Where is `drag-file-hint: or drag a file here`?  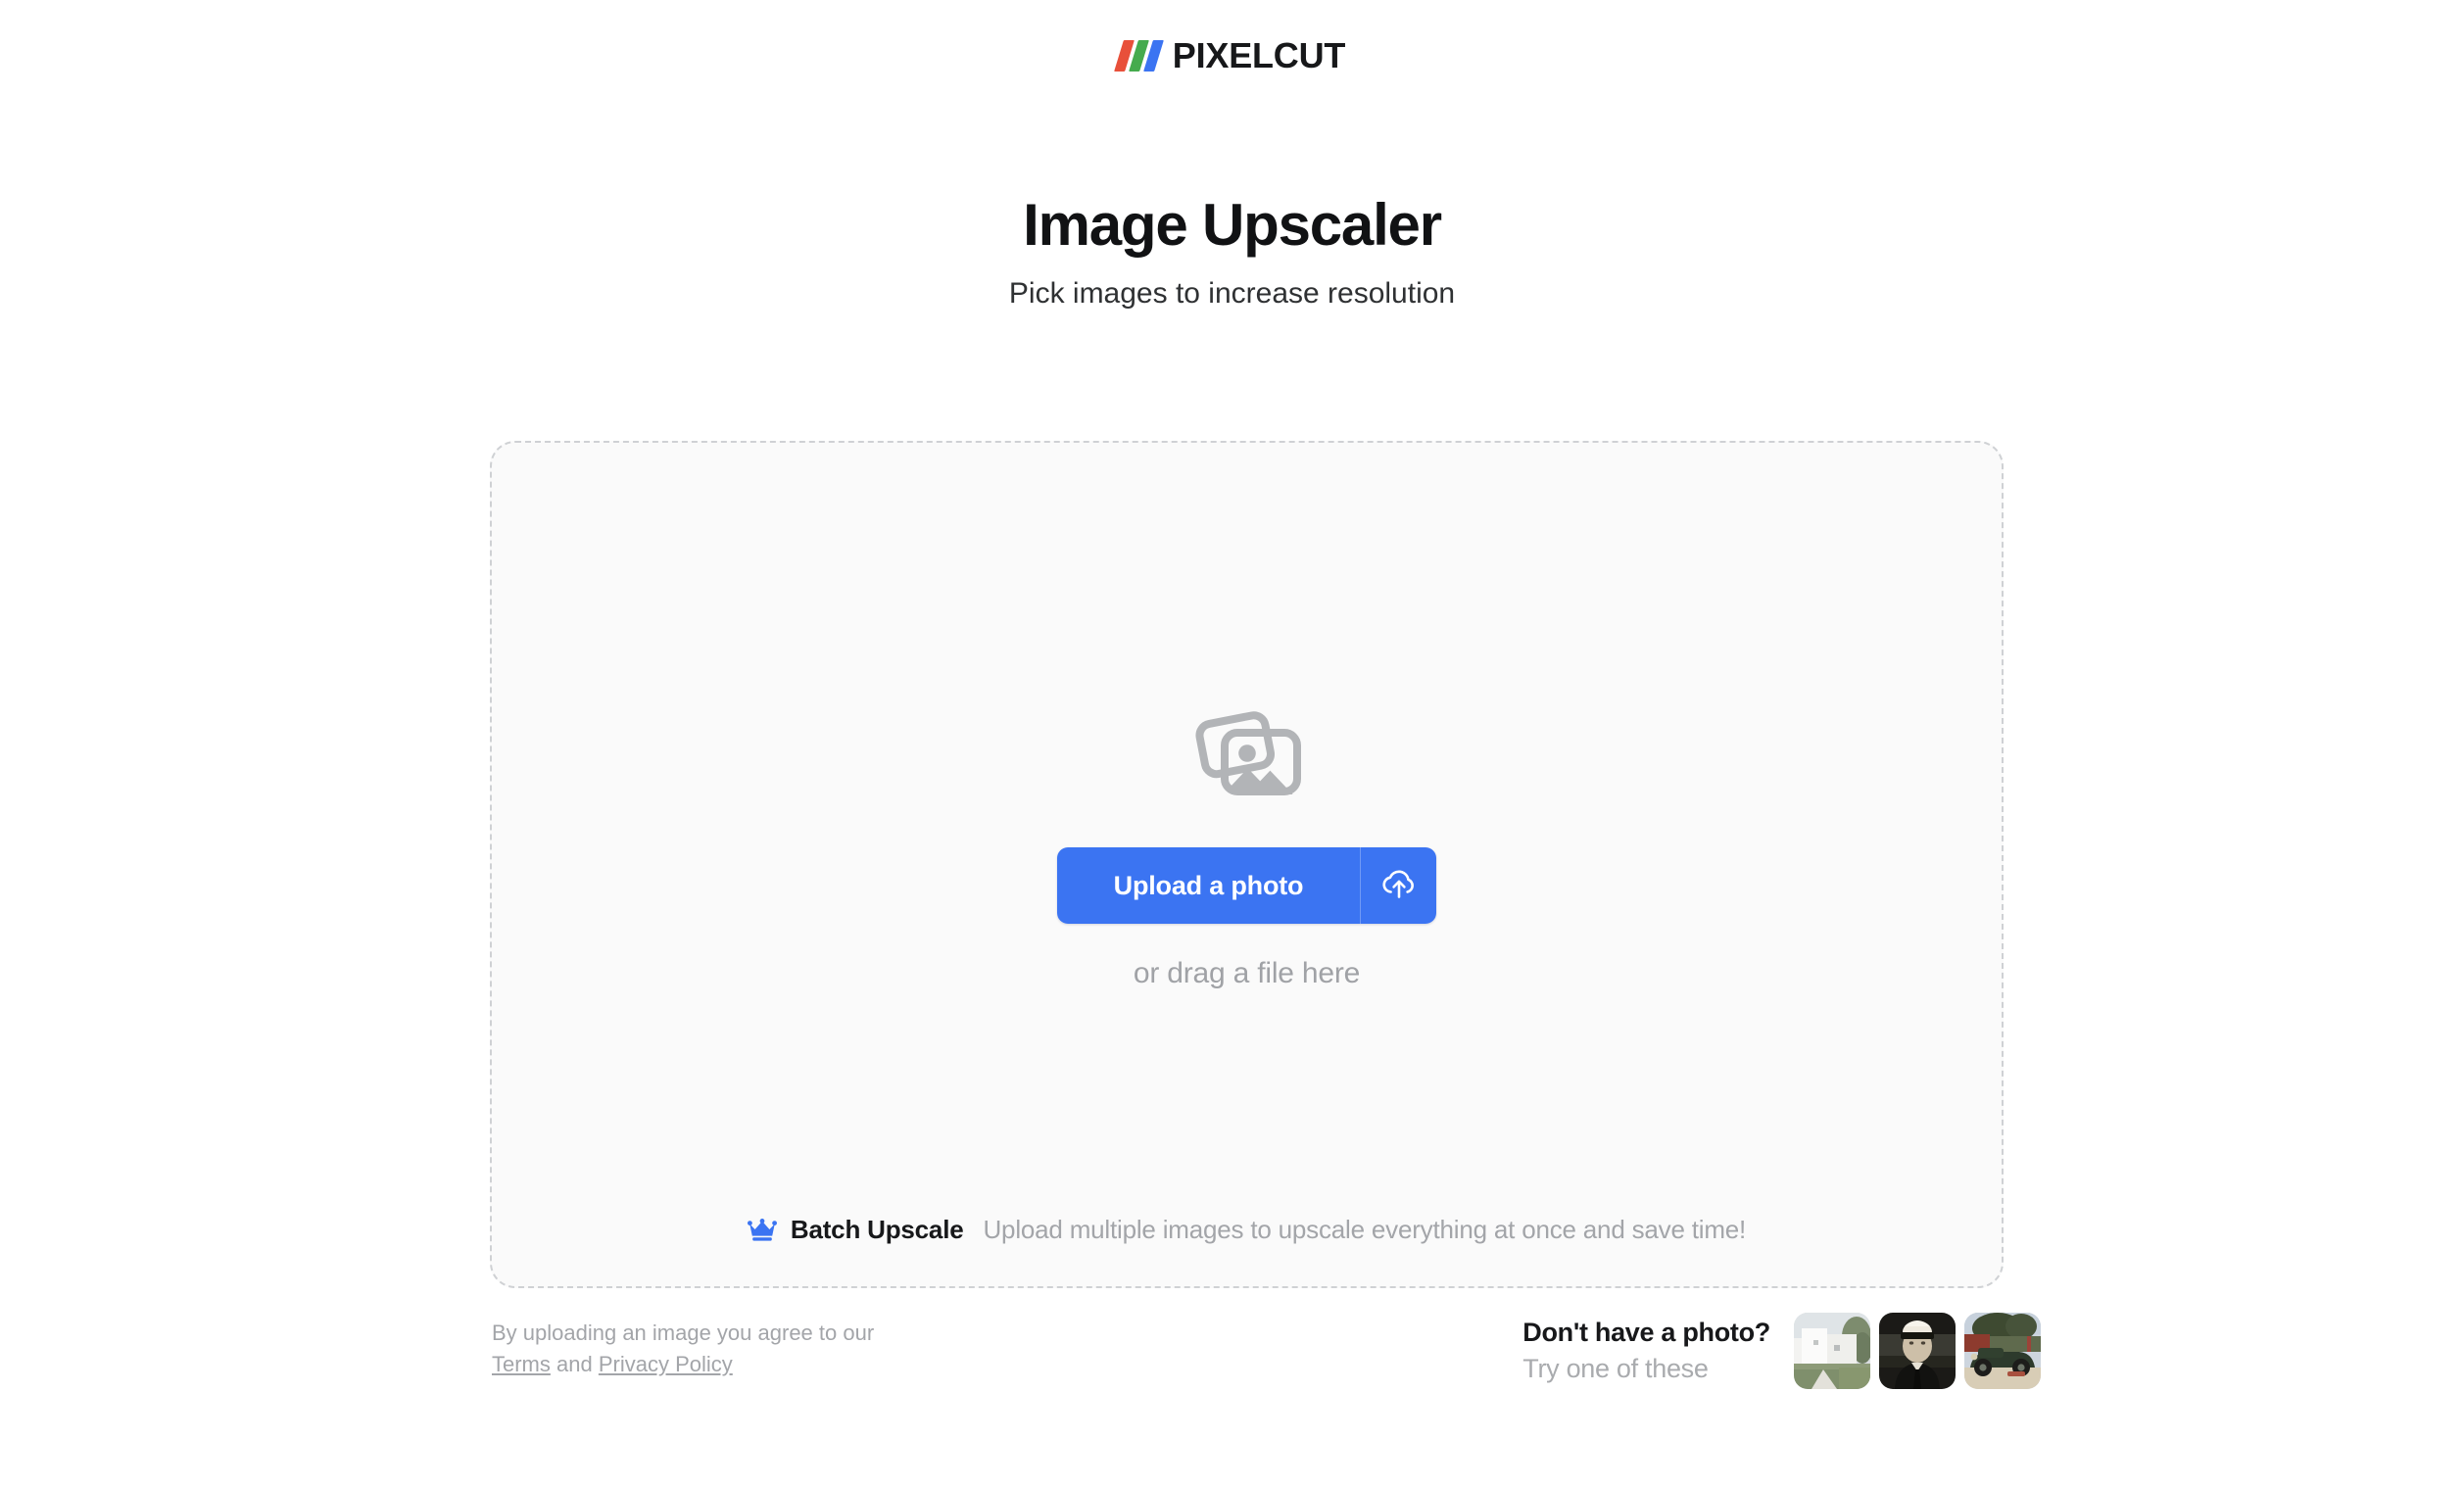 drag-file-hint: or drag a file here is located at coordinates (1247, 973).